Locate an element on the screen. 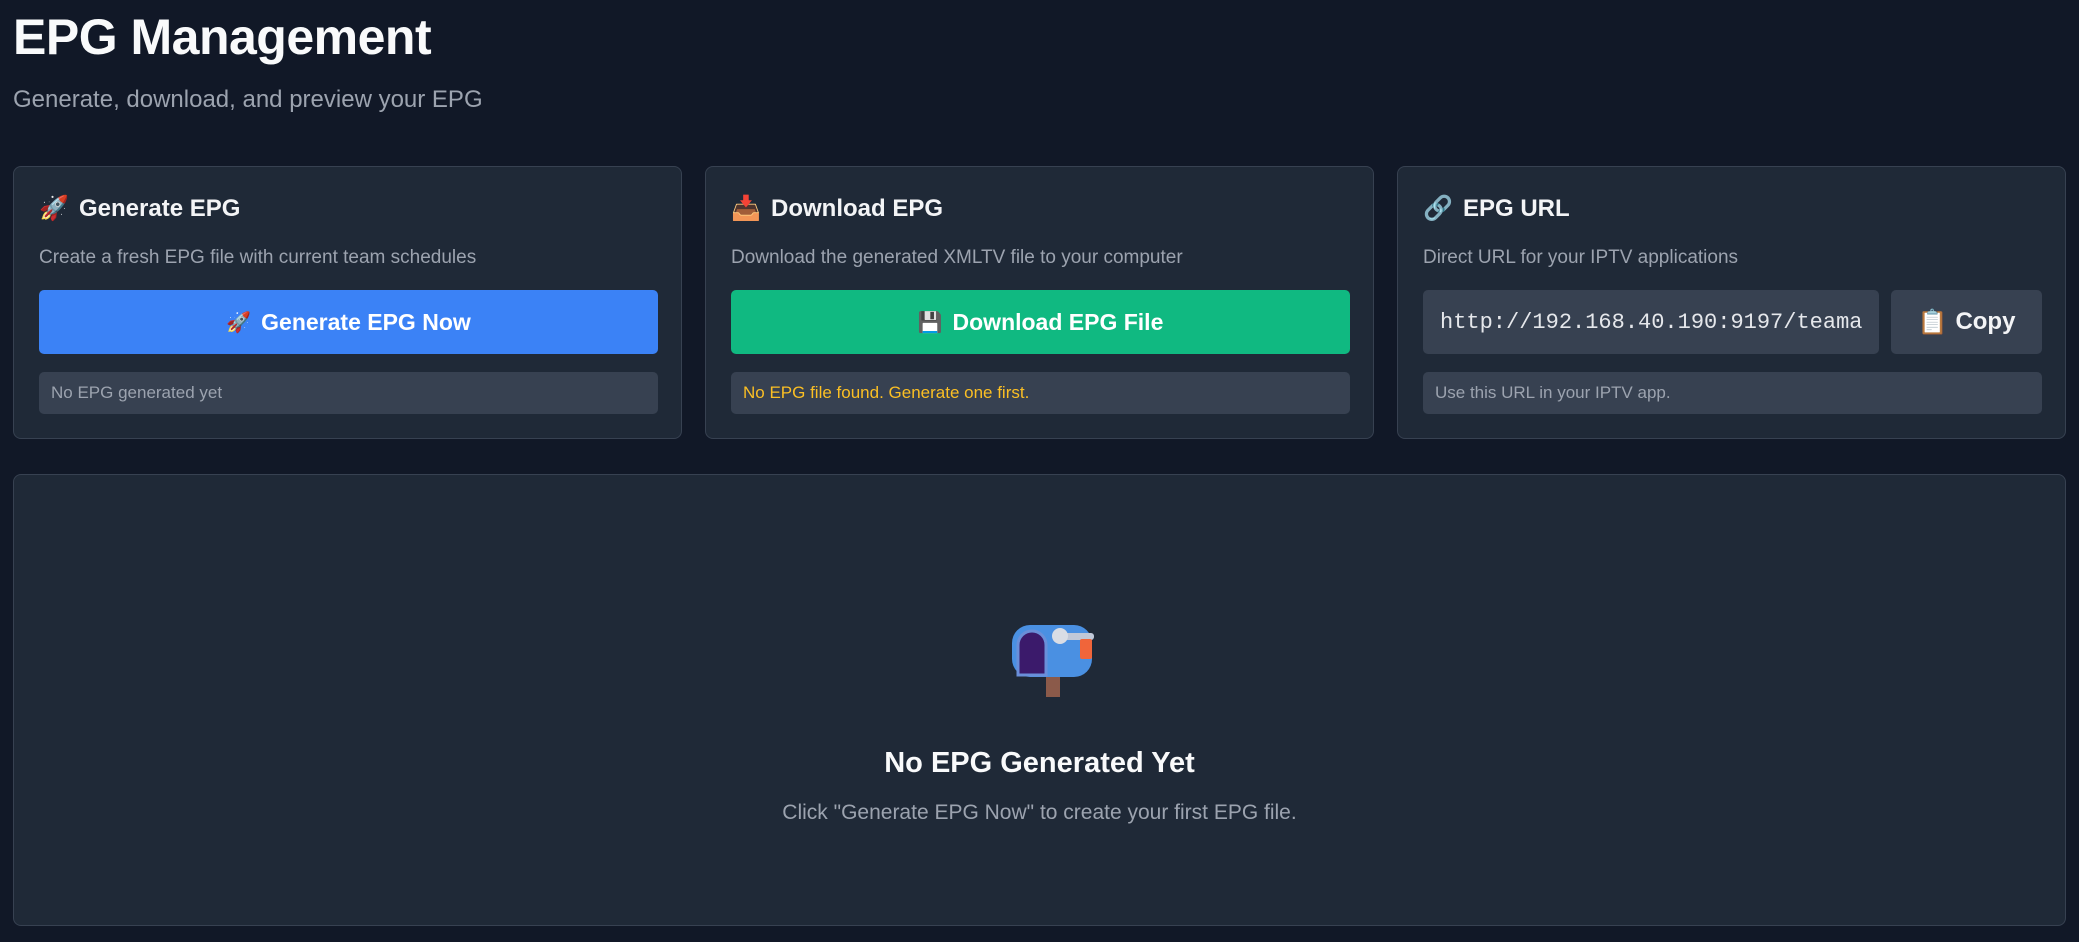 This screenshot has width=2079, height=942. page-subtitle: Generate, download, and preview your EPG is located at coordinates (248, 99).